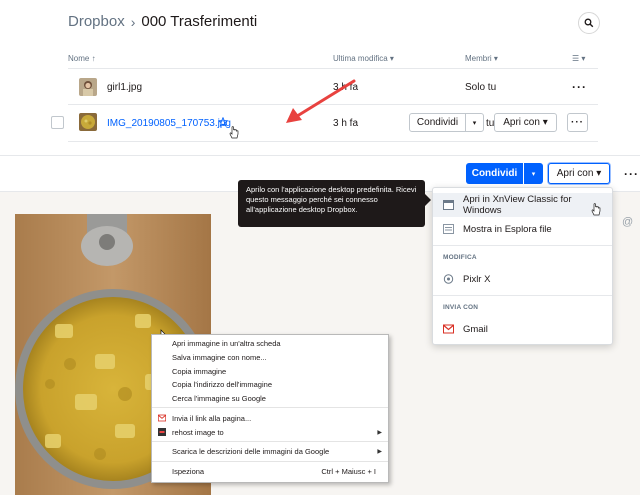 The width and height of the screenshot is (640, 495). I want to click on menu-section-edit: MODIFICA, so click(460, 257).